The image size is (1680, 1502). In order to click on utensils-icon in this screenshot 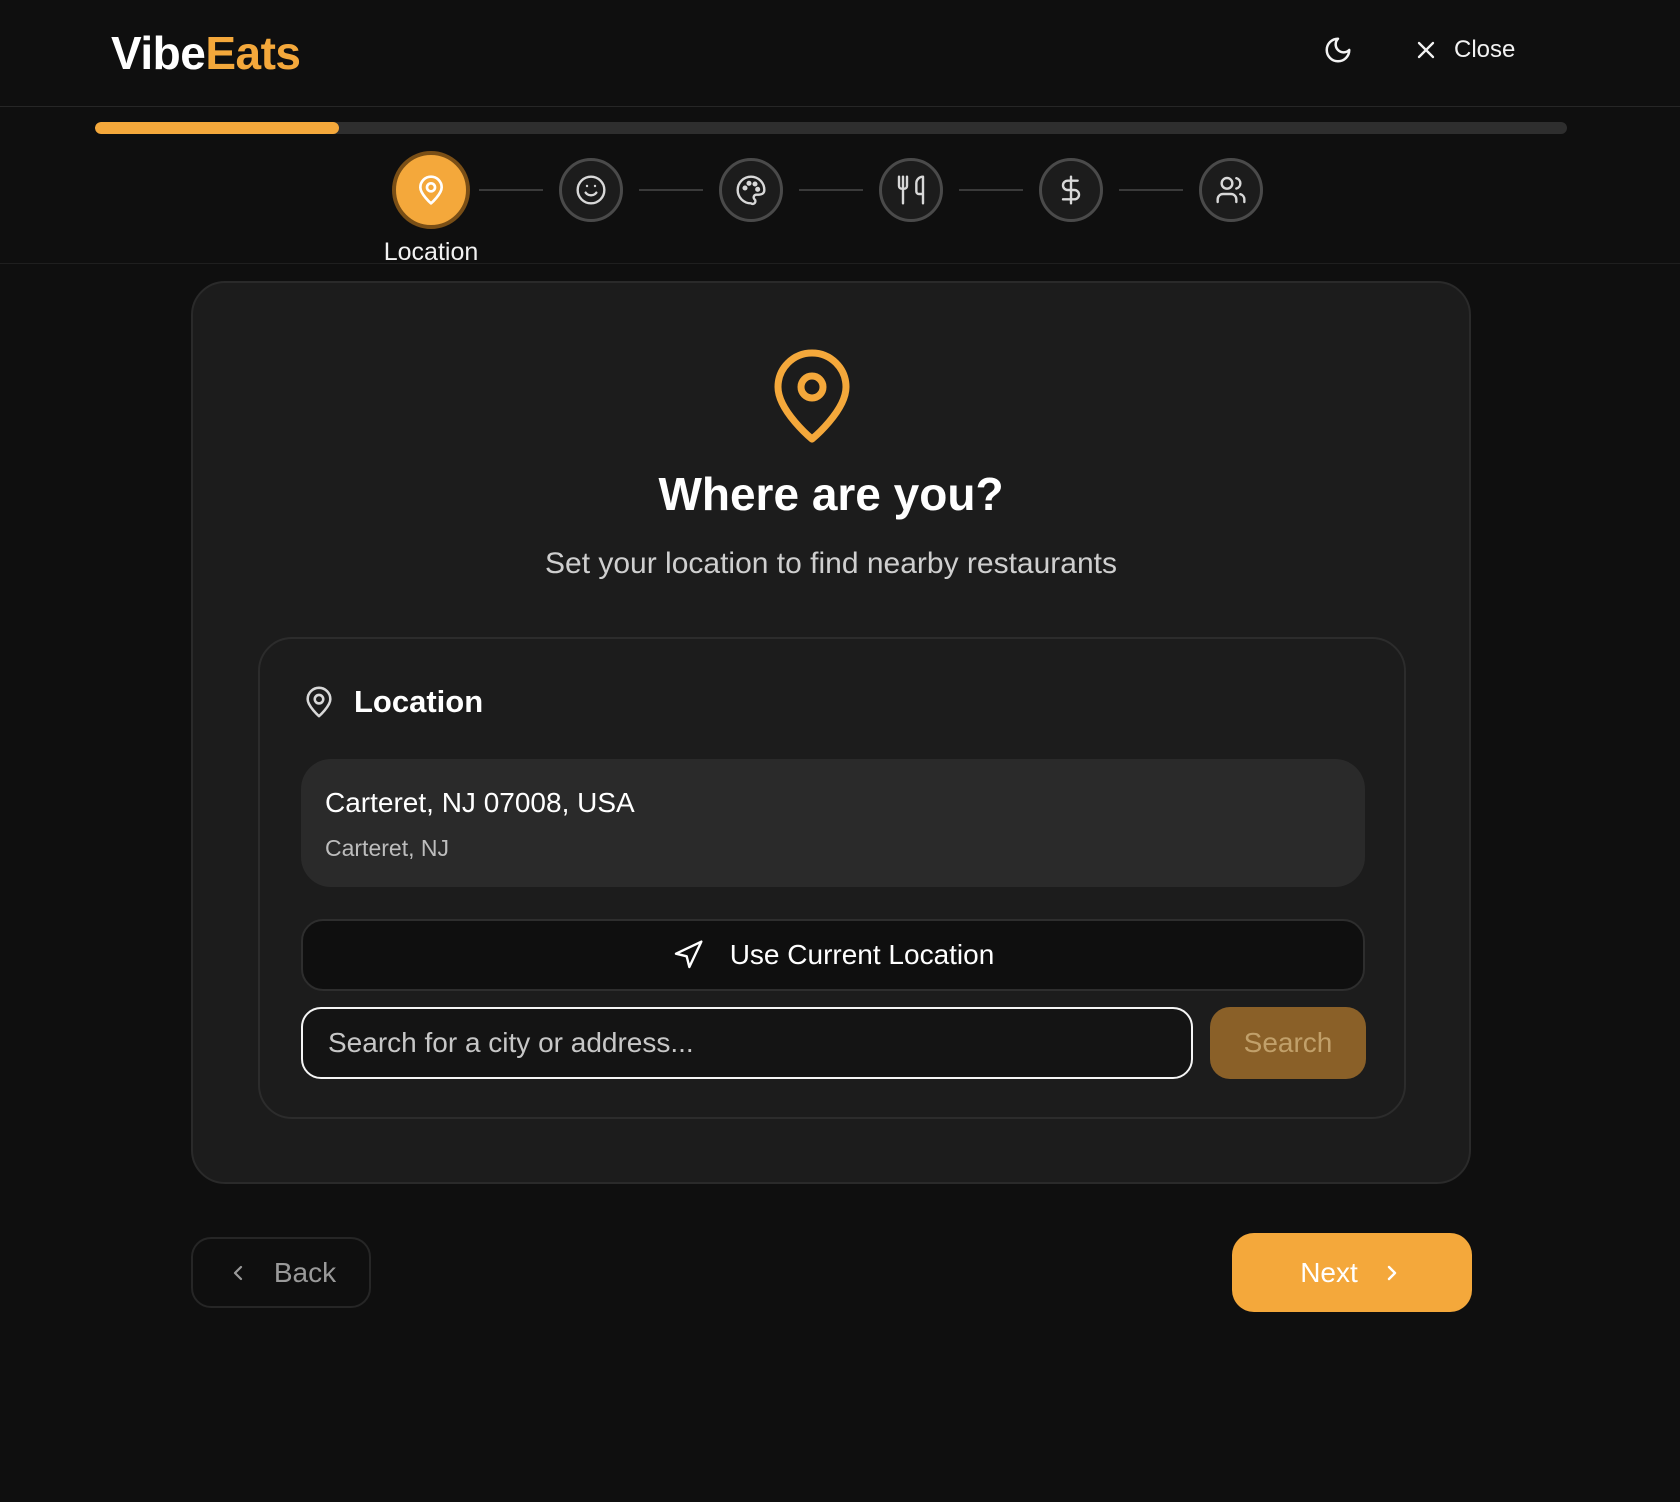, I will do `click(911, 190)`.